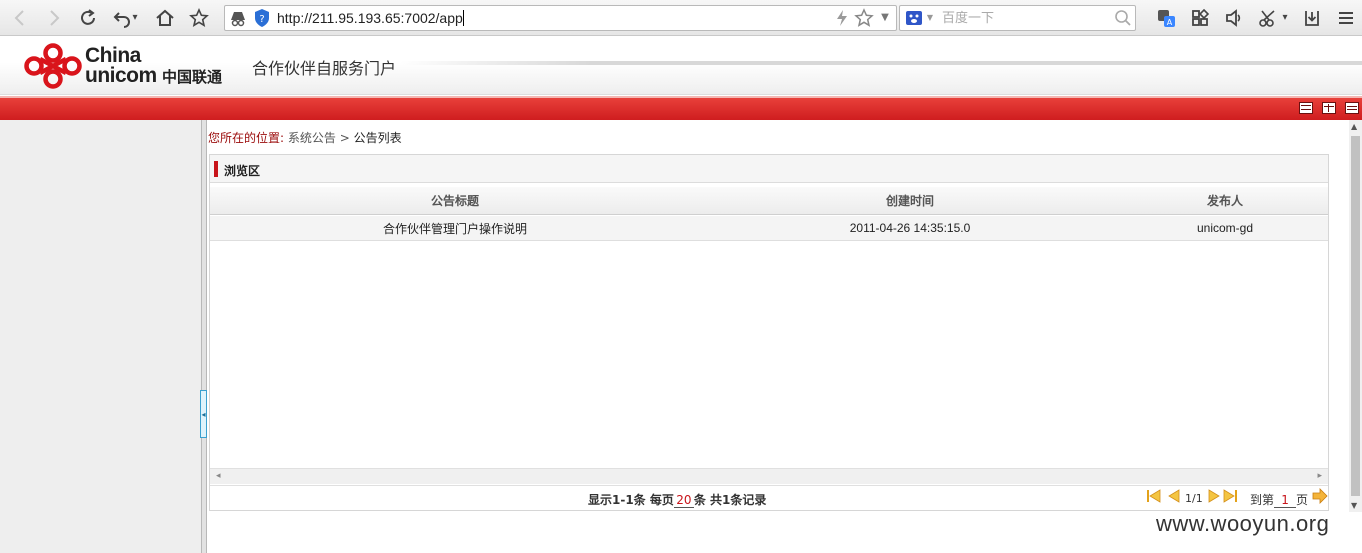 The width and height of the screenshot is (1362, 553). I want to click on column-header-title: 公告标题, so click(455, 200).